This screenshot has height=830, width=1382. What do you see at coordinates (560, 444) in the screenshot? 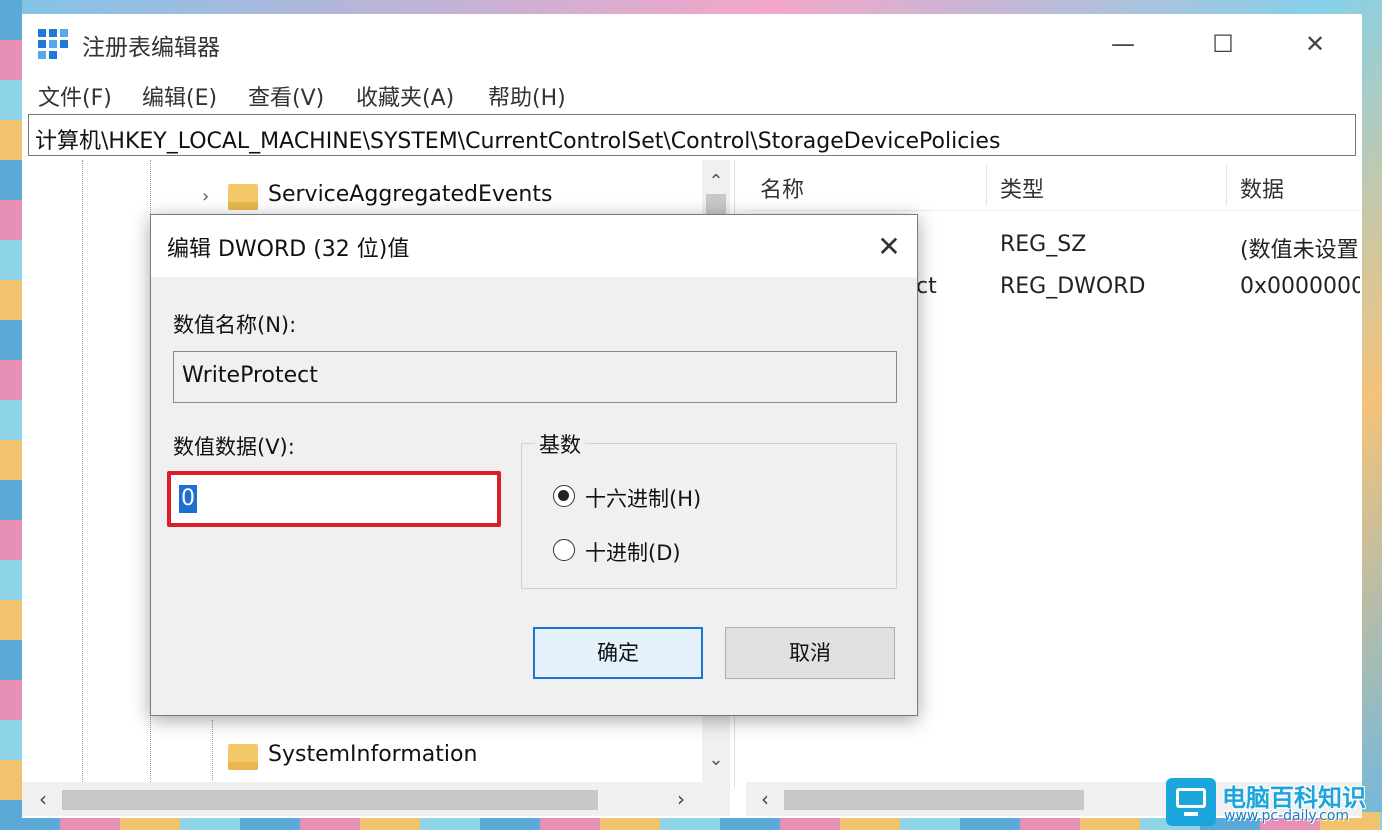
I see `base-group-title: 基数` at bounding box center [560, 444].